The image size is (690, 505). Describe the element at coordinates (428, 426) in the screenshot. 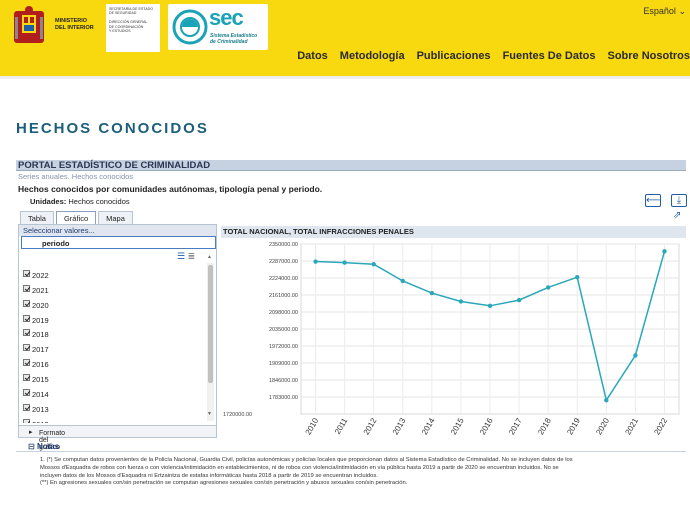

I see `x-tick-label: 2014` at that location.